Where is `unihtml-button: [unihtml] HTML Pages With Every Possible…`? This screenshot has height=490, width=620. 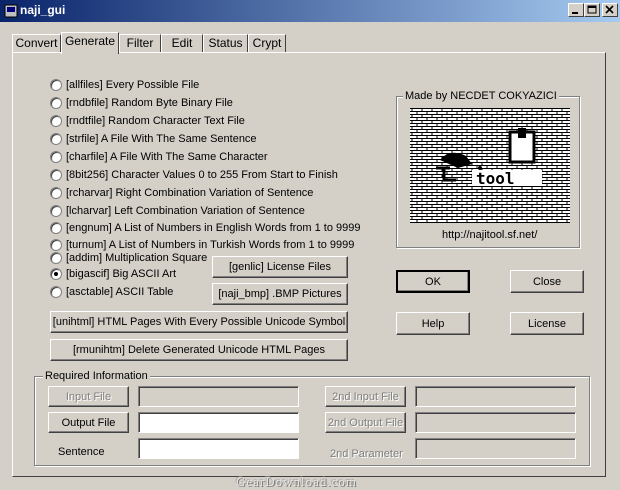
unihtml-button: [unihtml] HTML Pages With Every Possible… is located at coordinates (199, 322).